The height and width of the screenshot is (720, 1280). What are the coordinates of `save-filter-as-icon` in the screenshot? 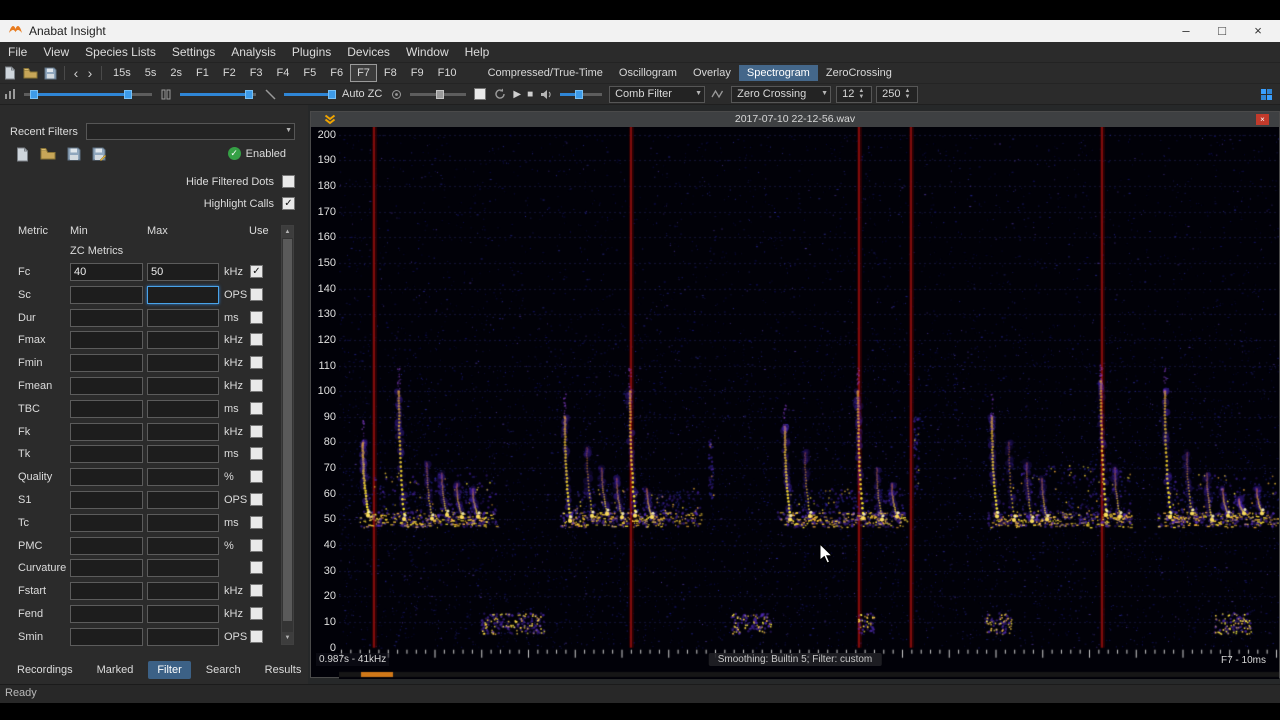 It's located at (99, 154).